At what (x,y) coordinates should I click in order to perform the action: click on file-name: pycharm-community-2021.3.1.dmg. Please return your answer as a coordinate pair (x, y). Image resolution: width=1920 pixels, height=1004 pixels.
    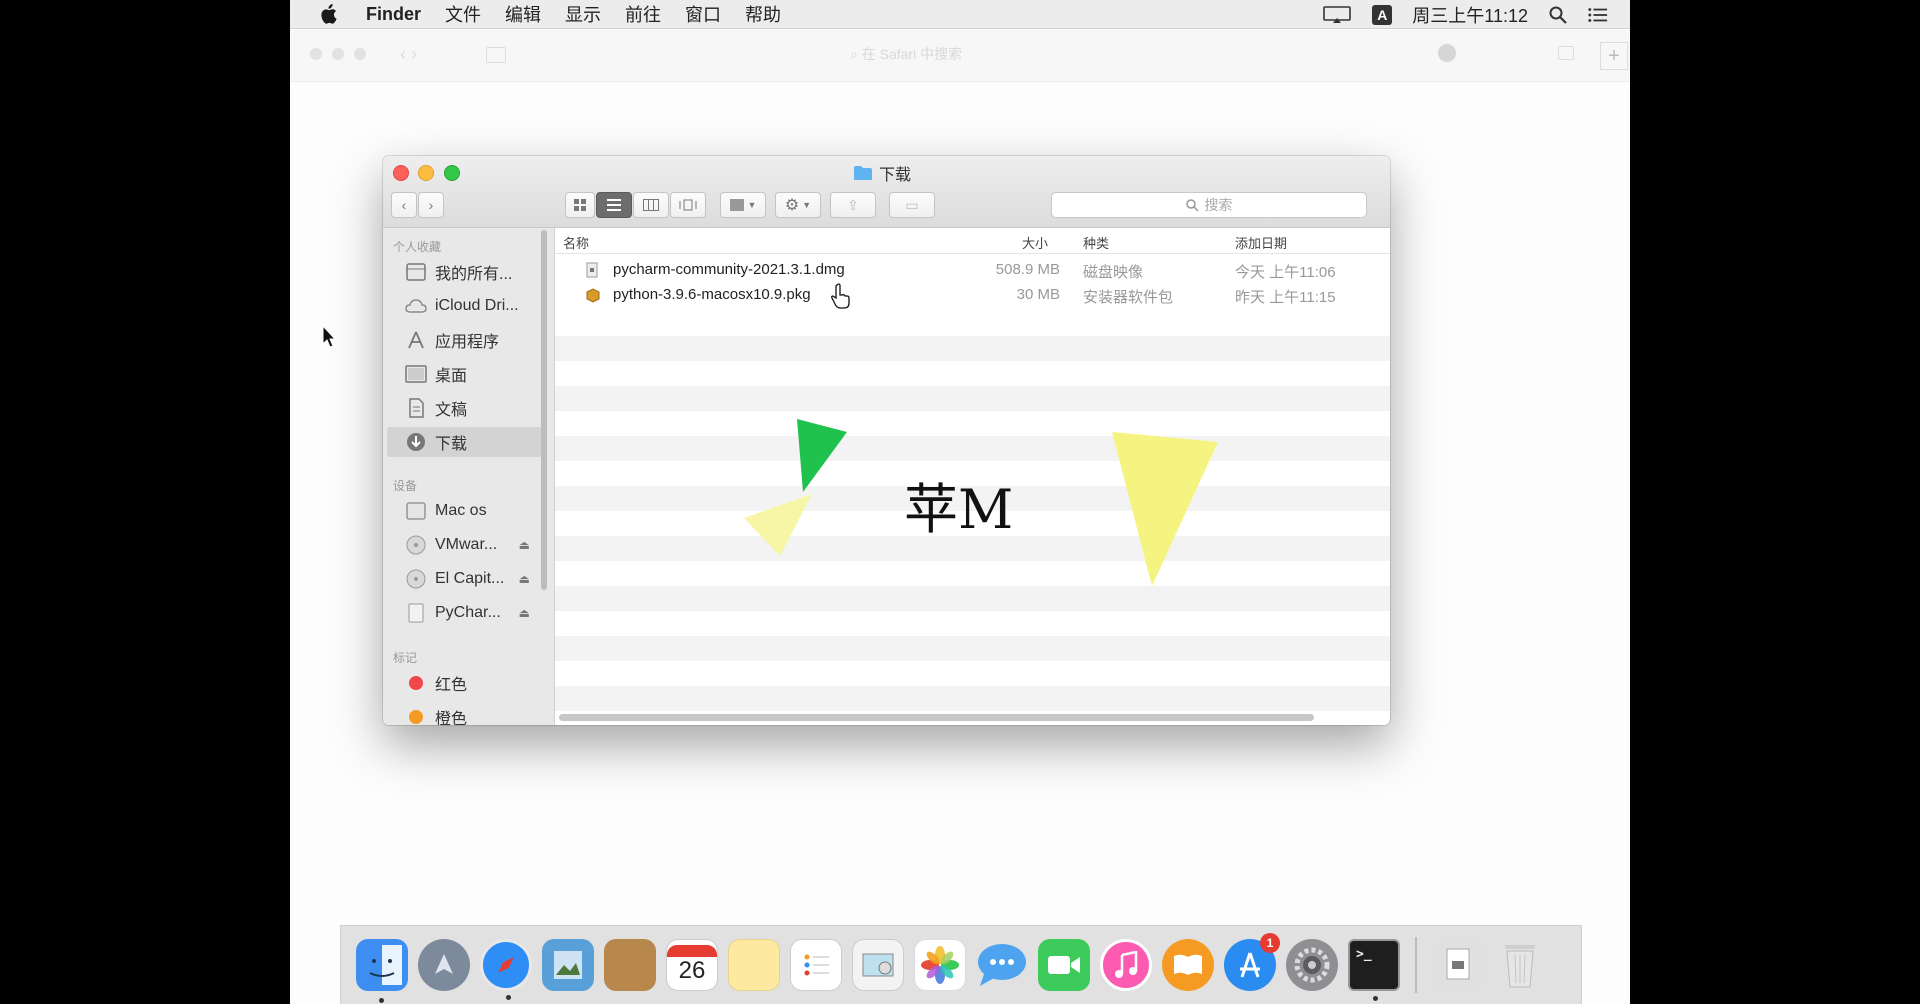
    Looking at the image, I should click on (729, 269).